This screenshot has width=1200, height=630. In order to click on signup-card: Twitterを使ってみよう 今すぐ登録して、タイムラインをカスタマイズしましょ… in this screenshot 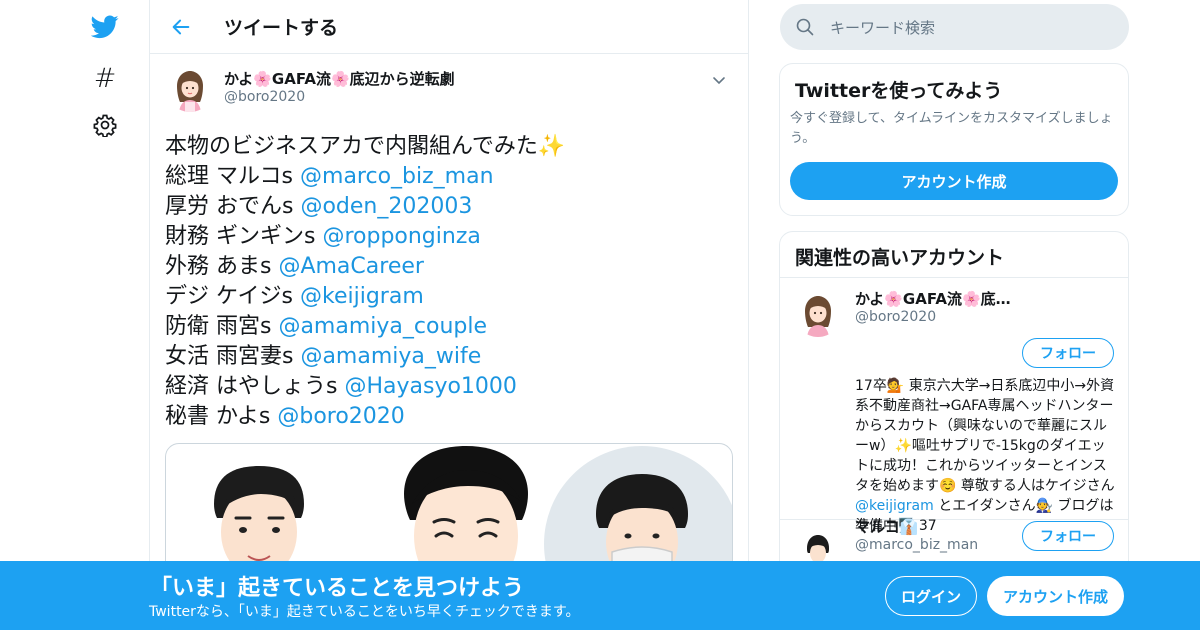, I will do `click(954, 139)`.